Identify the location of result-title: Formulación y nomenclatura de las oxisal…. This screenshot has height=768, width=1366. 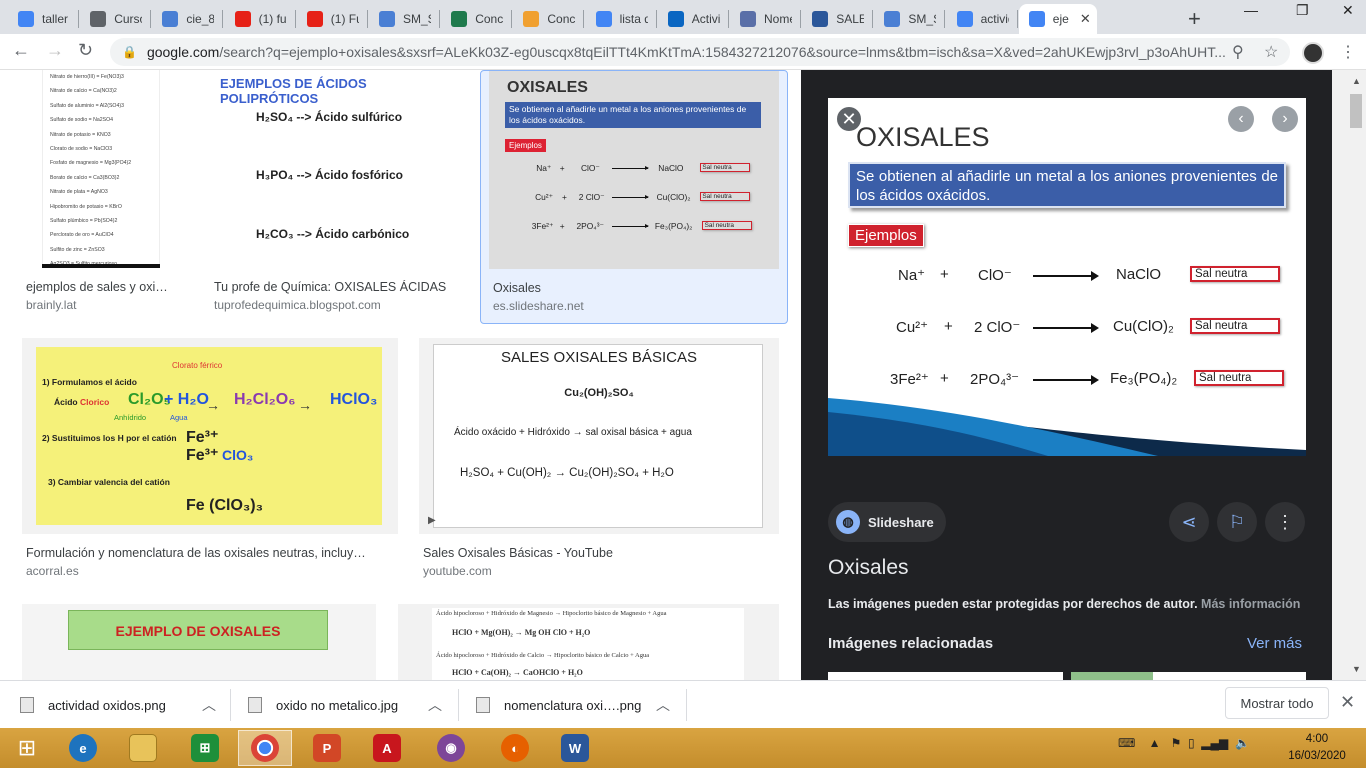
(210, 553).